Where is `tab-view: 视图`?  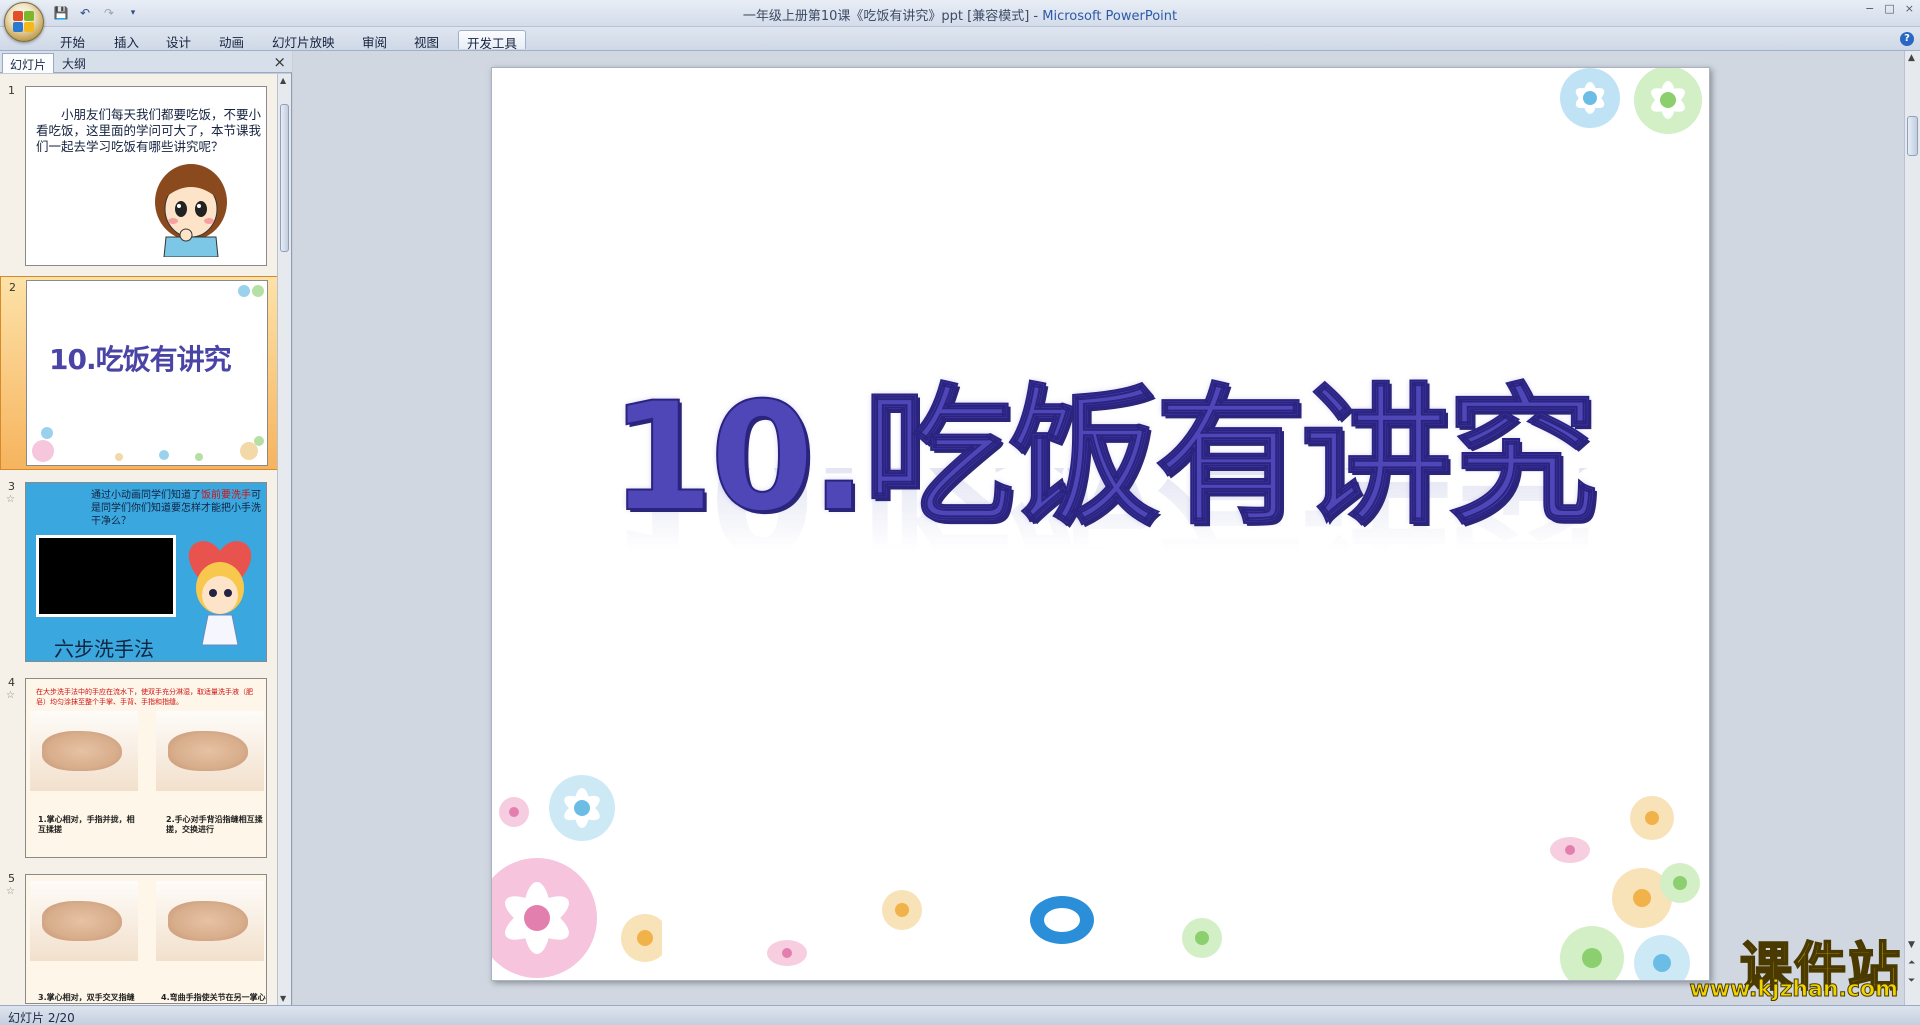
tab-view: 视图 is located at coordinates (426, 40).